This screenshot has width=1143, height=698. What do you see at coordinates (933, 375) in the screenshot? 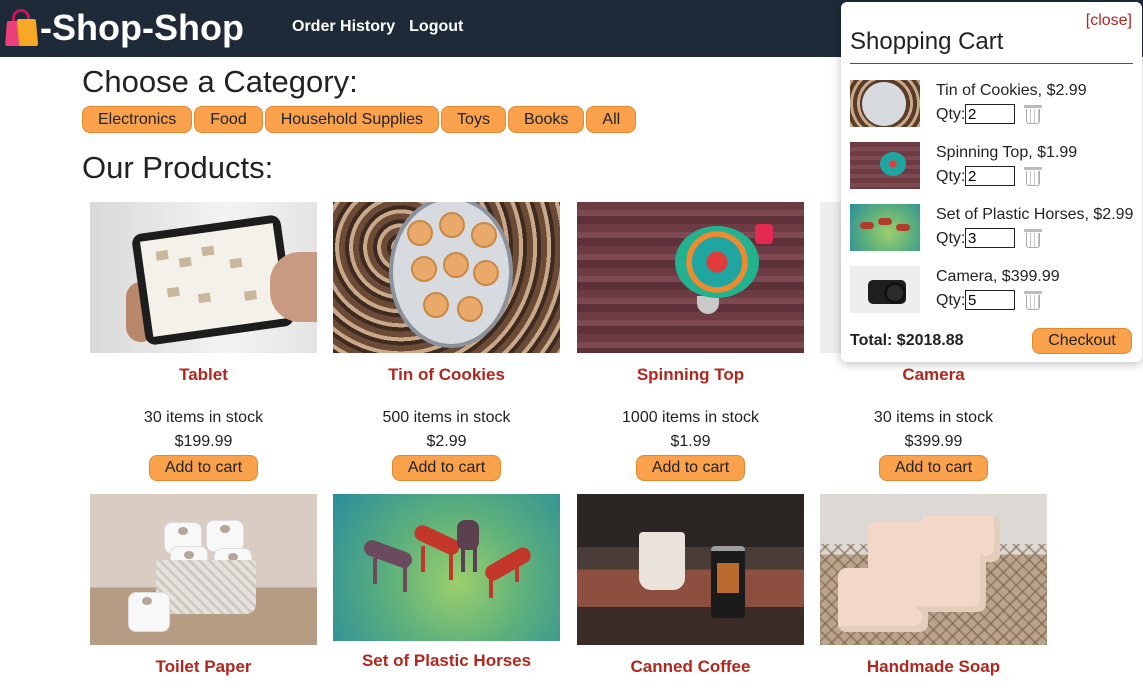
I see `product-name: Camera` at bounding box center [933, 375].